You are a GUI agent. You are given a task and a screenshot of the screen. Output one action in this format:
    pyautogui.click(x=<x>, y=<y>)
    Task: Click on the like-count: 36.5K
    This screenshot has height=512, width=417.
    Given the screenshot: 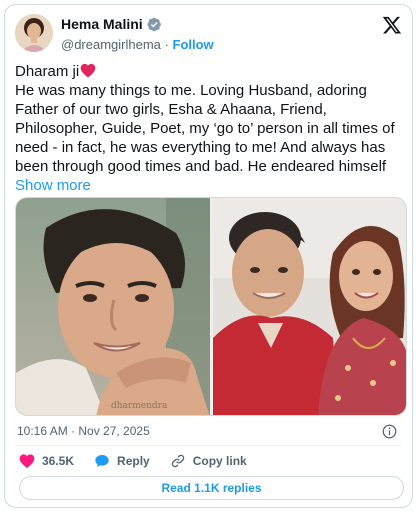 What is the action you would take?
    pyautogui.click(x=58, y=460)
    